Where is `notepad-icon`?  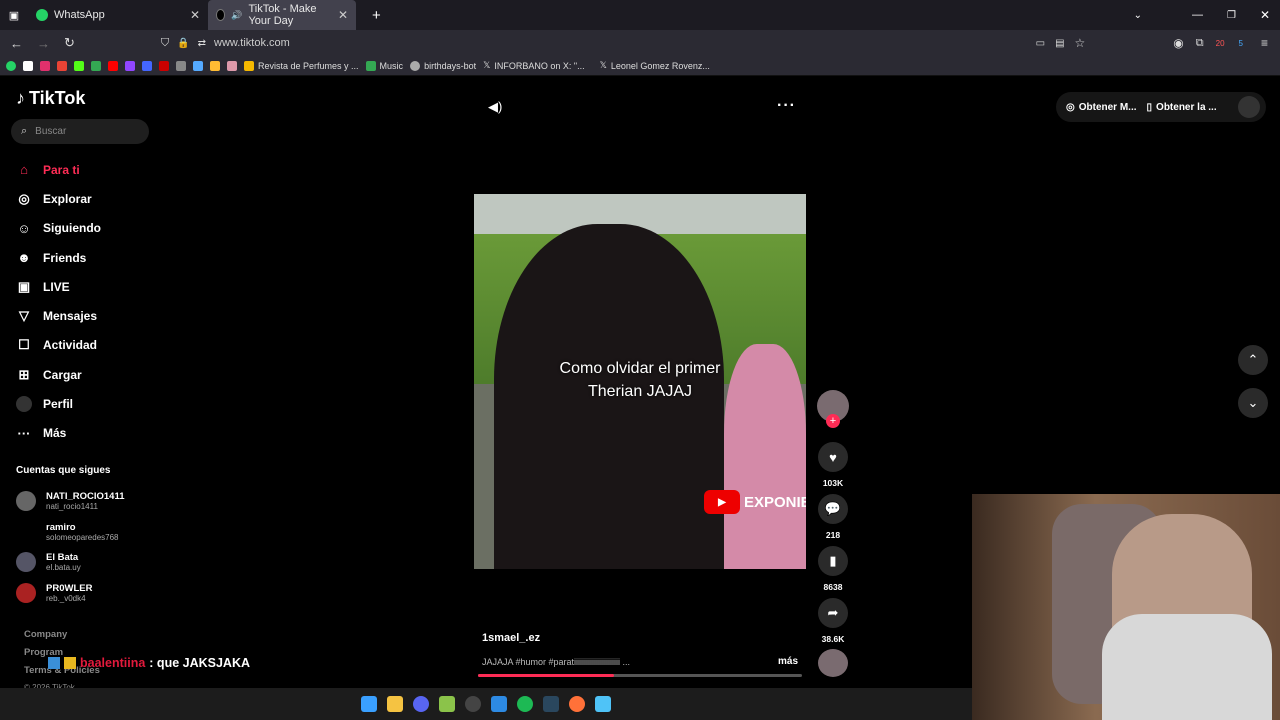 notepad-icon is located at coordinates (603, 704).